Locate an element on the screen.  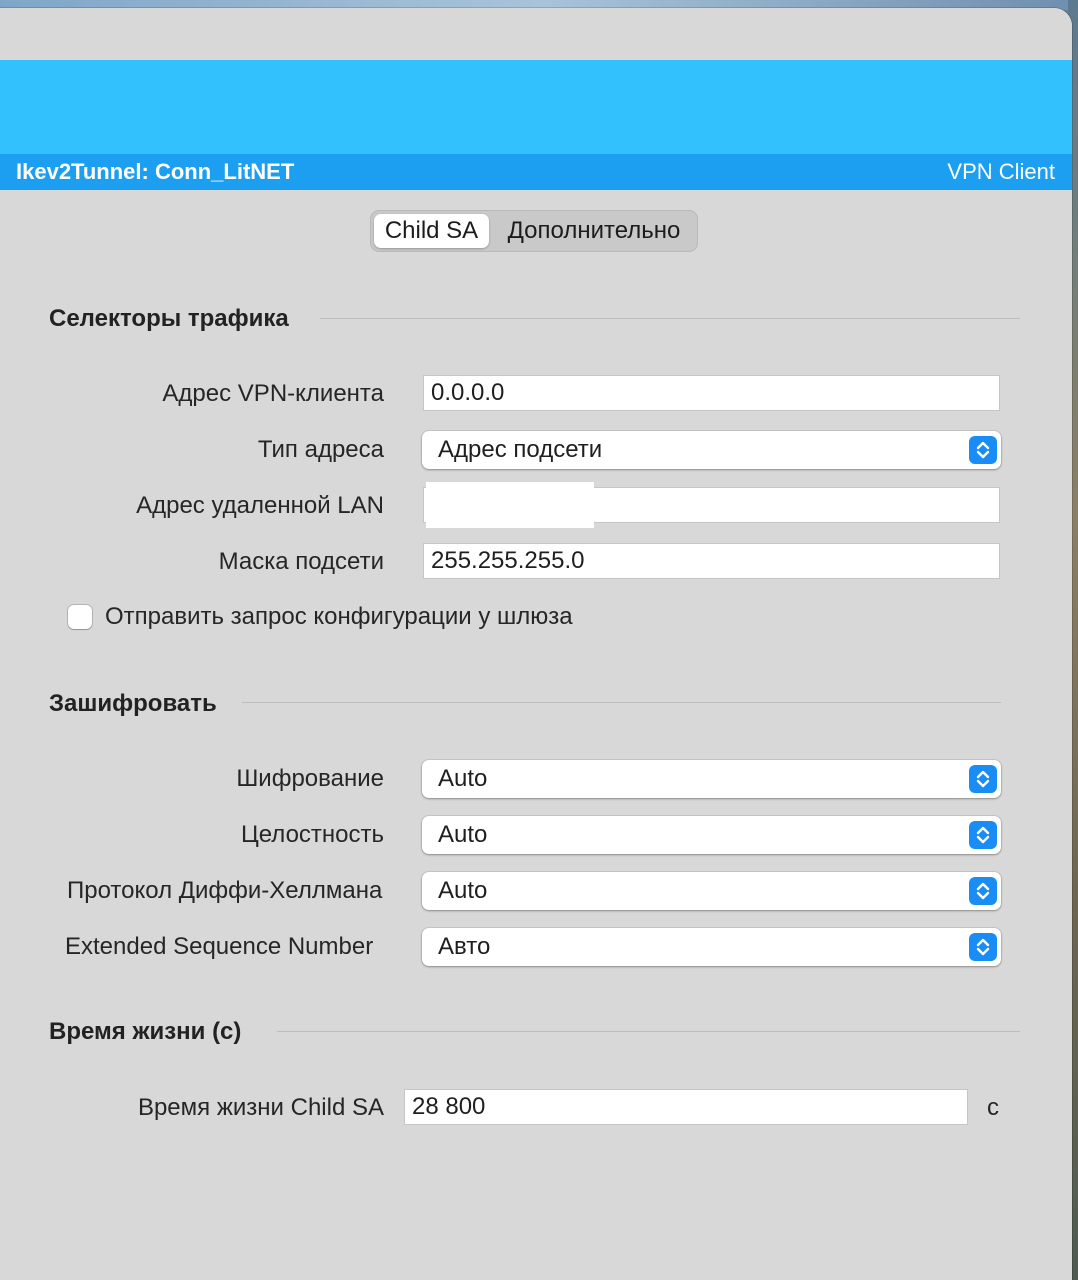
cipher-select: Auto is located at coordinates (711, 779).